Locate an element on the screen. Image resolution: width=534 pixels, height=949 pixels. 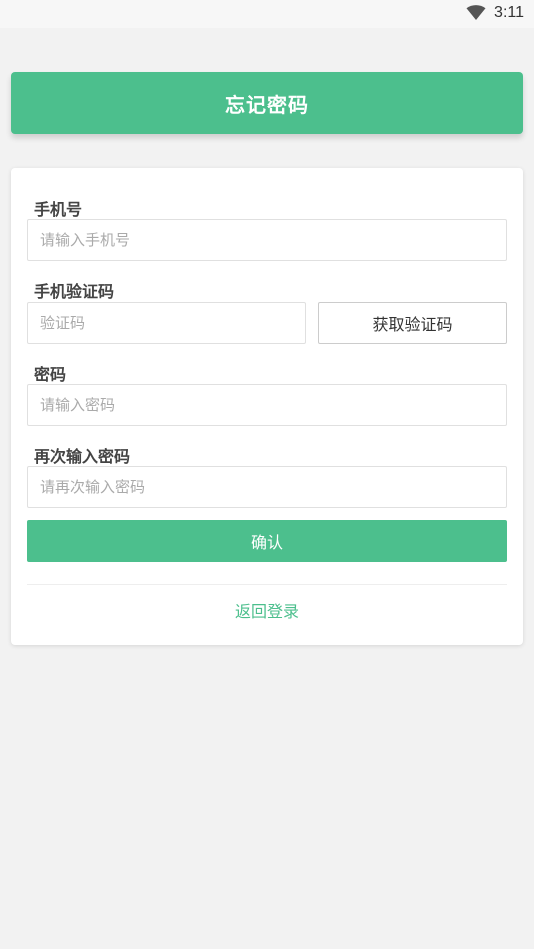
password-input is located at coordinates (267, 405).